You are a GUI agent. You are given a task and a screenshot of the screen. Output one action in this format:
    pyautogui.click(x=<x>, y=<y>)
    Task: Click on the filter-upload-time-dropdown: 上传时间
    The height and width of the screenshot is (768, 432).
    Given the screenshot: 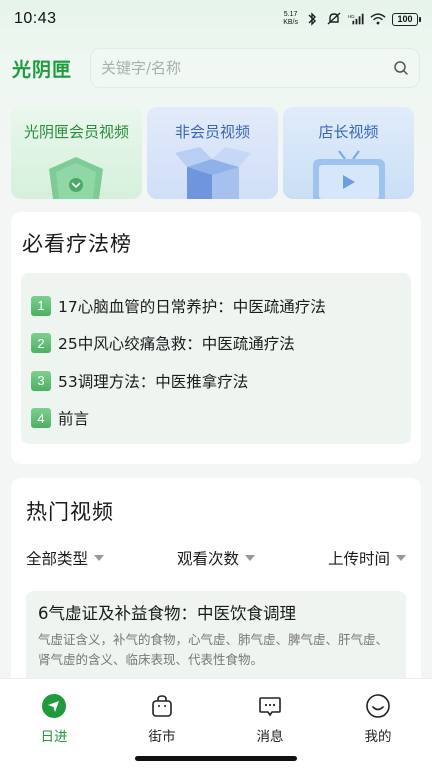 What is the action you would take?
    pyautogui.click(x=367, y=558)
    